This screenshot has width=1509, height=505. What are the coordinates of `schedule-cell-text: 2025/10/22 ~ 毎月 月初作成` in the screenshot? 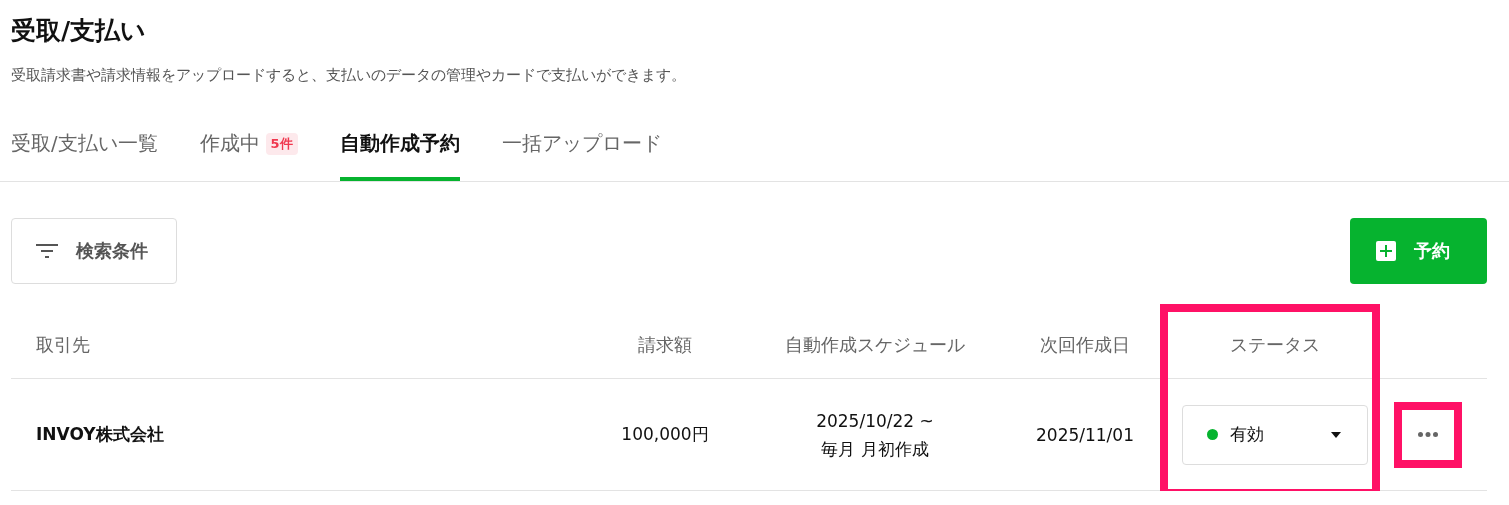 It's located at (875, 435).